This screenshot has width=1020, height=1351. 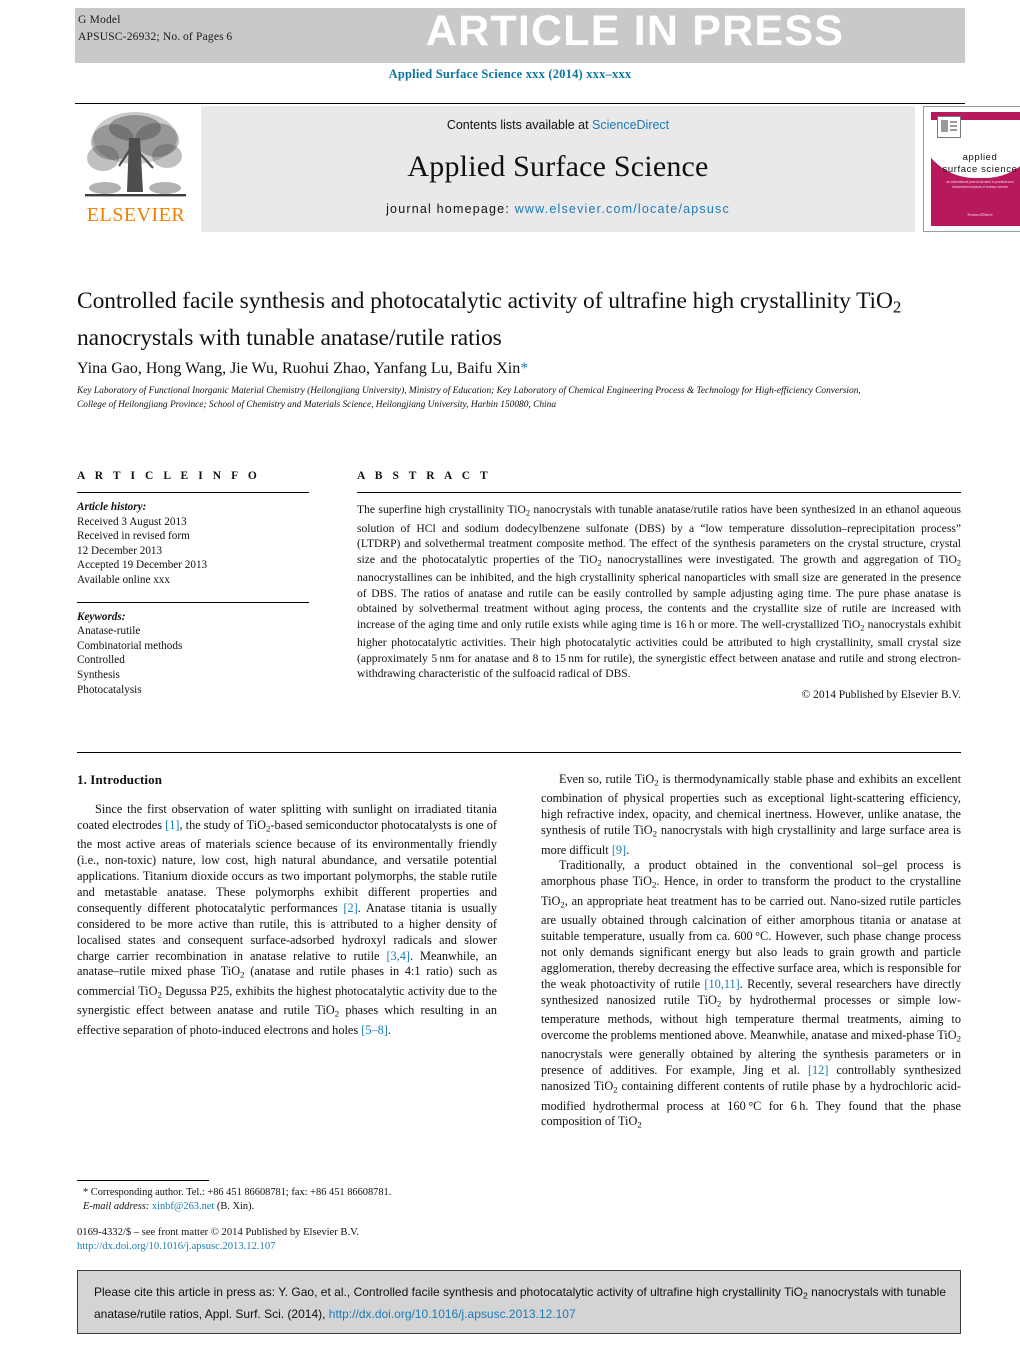 What do you see at coordinates (374, 1030) in the screenshot?
I see `citation-link: [5–8]` at bounding box center [374, 1030].